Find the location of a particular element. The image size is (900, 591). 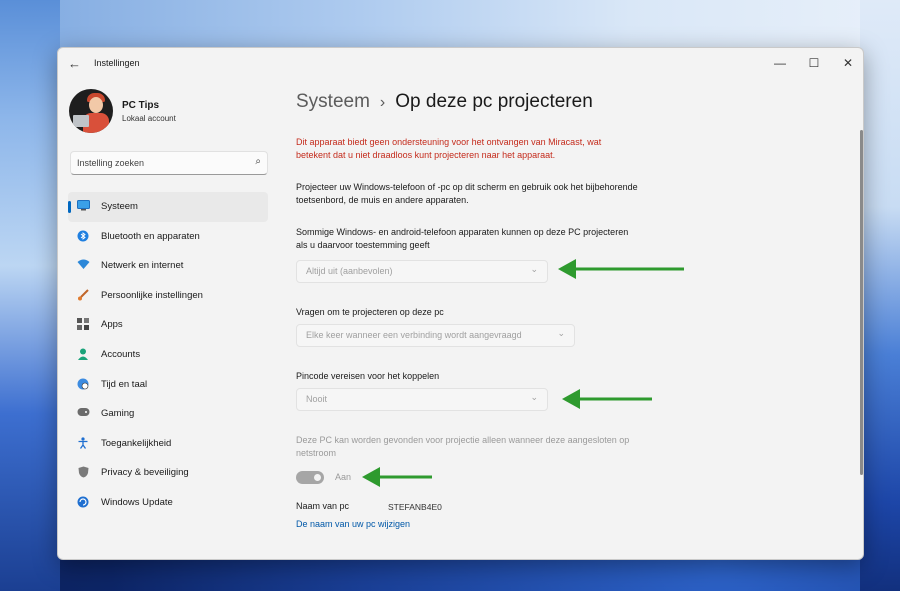

title-bar: ← Instellingen — ☐ ✕ is located at coordinates (460, 64).